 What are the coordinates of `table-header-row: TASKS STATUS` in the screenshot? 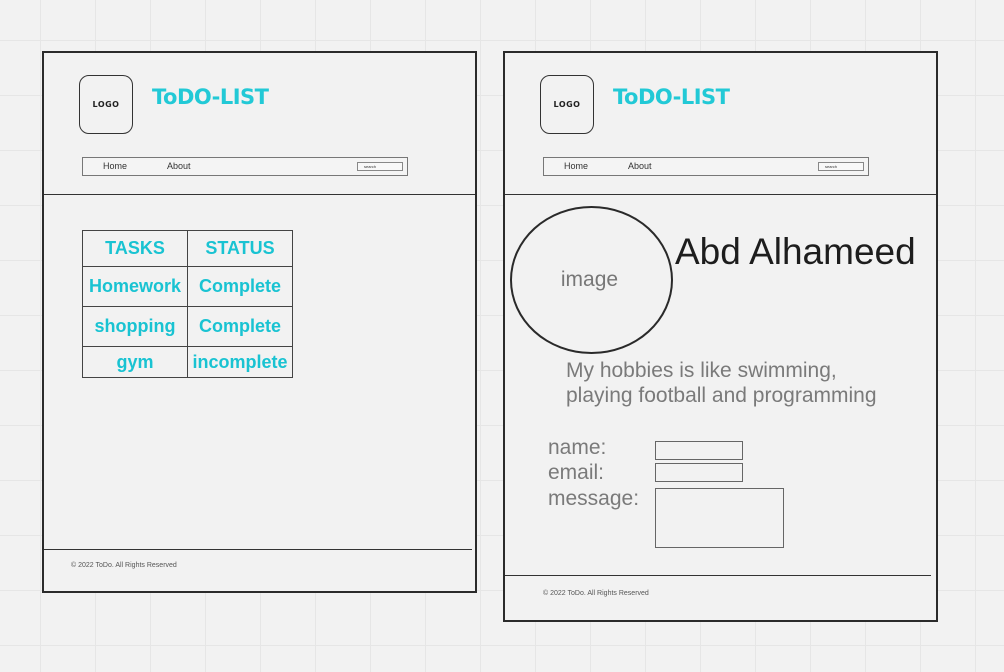 It's located at (187, 248).